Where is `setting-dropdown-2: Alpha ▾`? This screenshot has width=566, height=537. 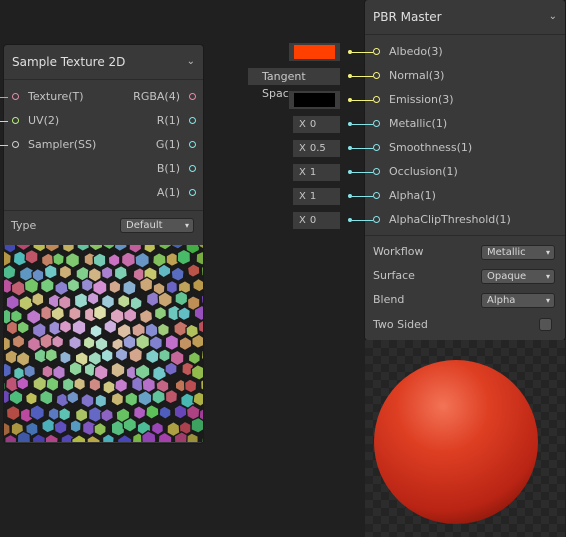
setting-dropdown-2: Alpha ▾ is located at coordinates (518, 300).